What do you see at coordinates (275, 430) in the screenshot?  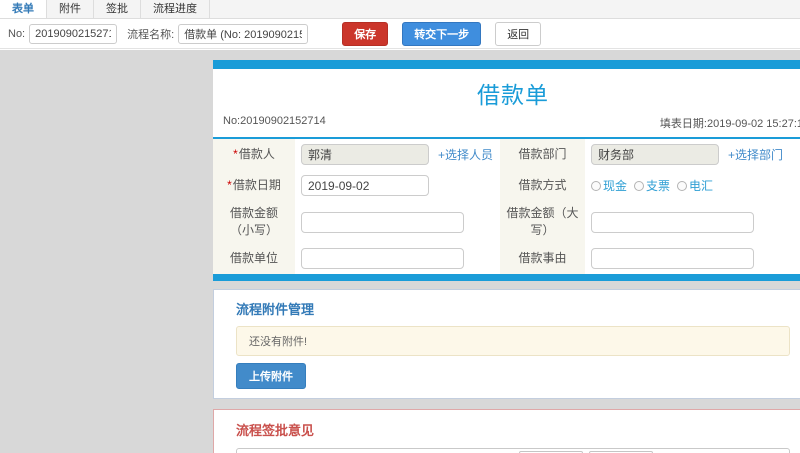 I see `approval-heading: 流程签批意见` at bounding box center [275, 430].